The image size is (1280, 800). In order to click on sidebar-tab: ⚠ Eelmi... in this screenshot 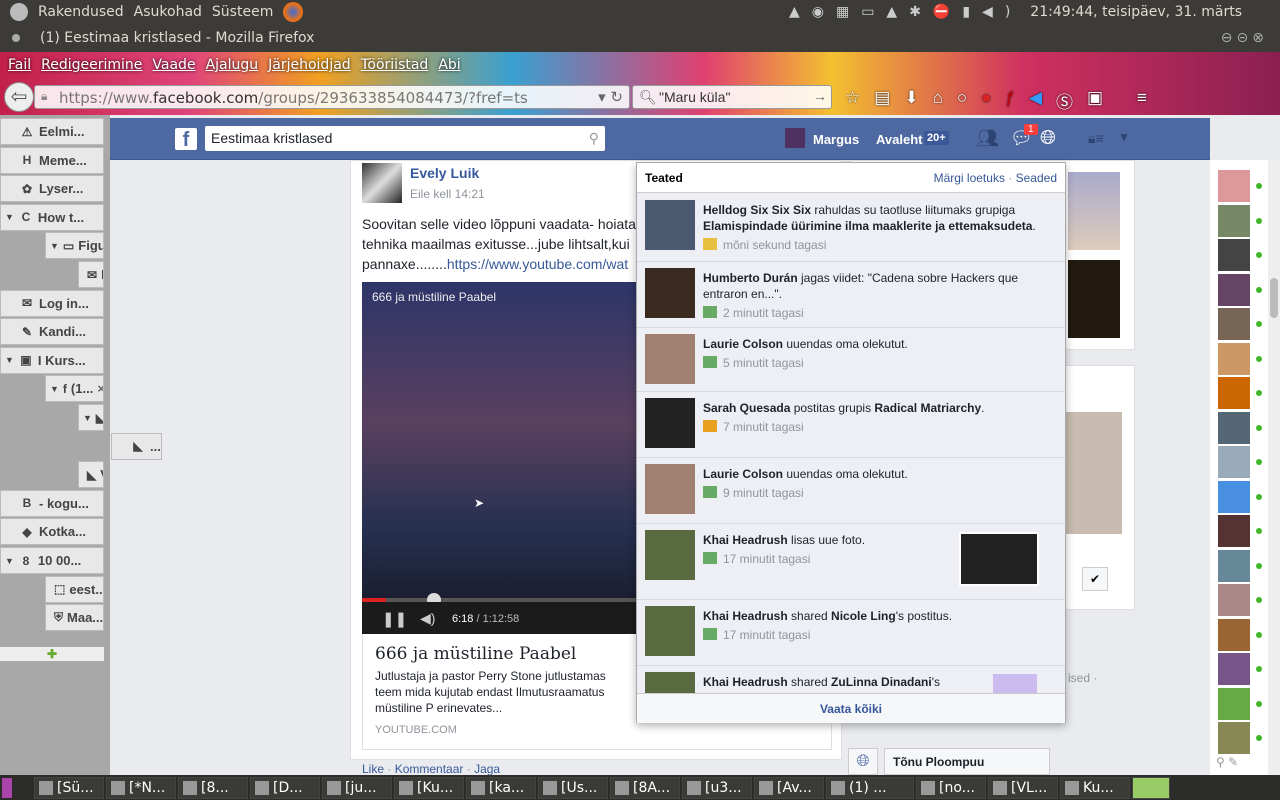, I will do `click(52, 131)`.